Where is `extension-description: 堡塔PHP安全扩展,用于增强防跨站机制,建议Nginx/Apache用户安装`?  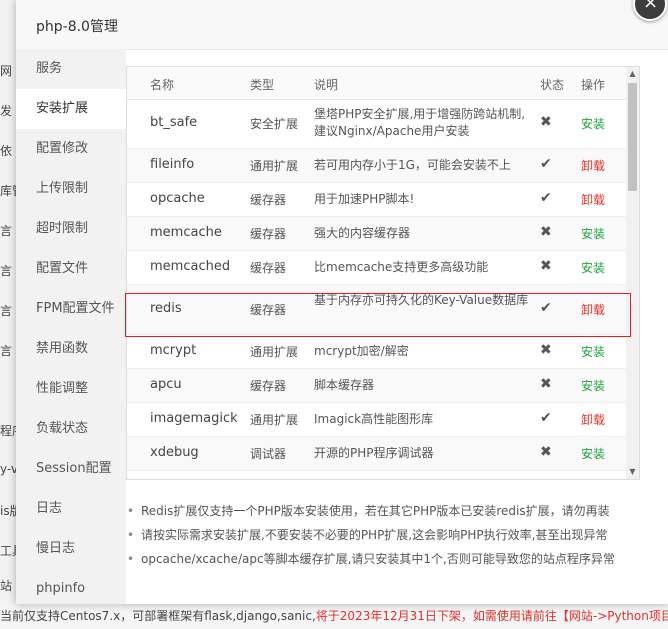 extension-description: 堡塔PHP安全扩展,用于增强防跨站机制,建议Nginx/Apache用户安装 is located at coordinates (420, 122).